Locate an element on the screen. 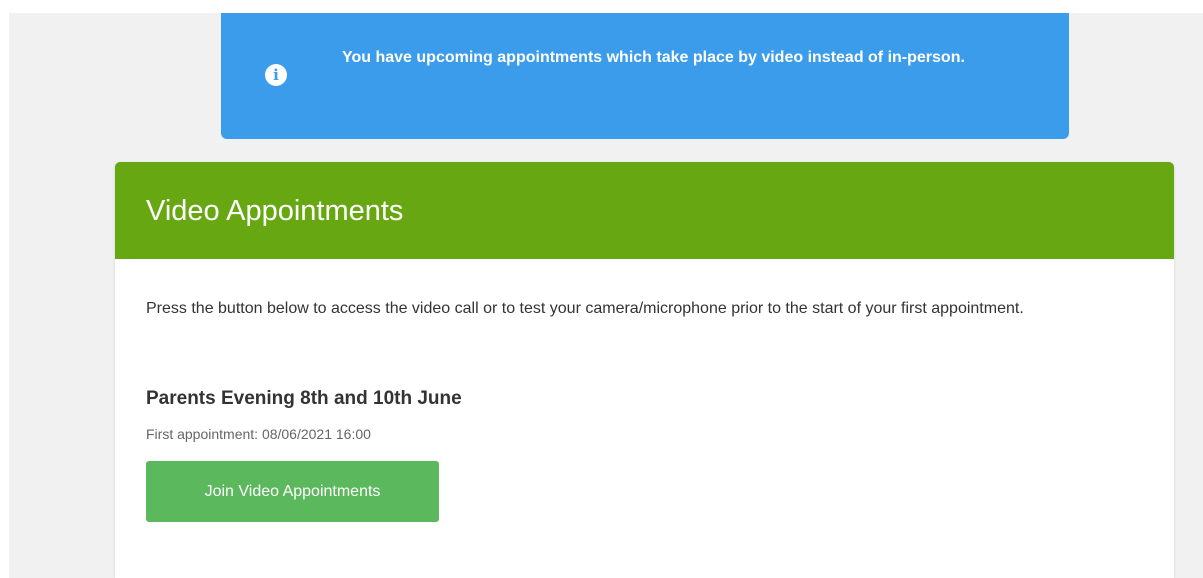  first-appointment-time: First appointment: 08/06/2021 16:00 is located at coordinates (258, 434).